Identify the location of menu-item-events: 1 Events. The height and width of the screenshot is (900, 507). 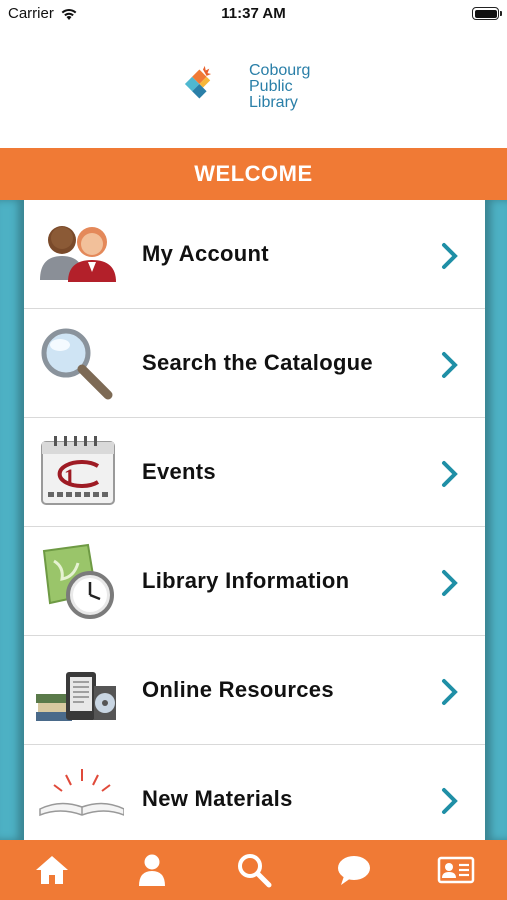
(254, 472).